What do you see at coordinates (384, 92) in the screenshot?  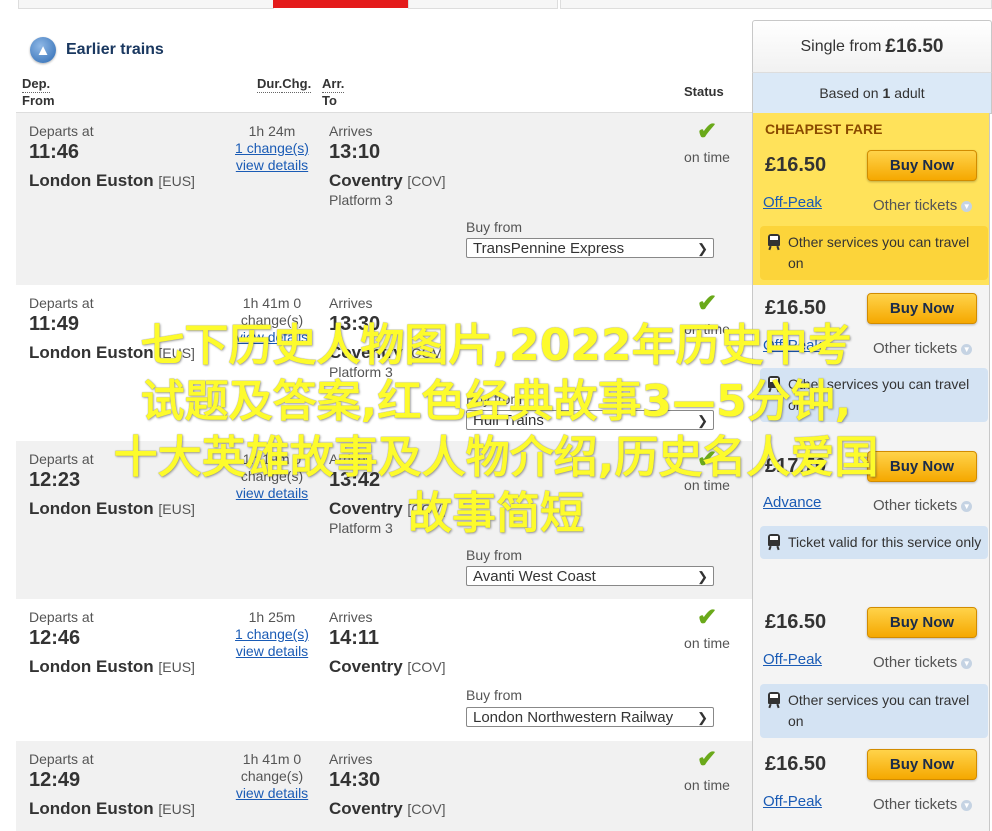 I see `results-header: Dep. From Dur.Chg. Arr. To Status` at bounding box center [384, 92].